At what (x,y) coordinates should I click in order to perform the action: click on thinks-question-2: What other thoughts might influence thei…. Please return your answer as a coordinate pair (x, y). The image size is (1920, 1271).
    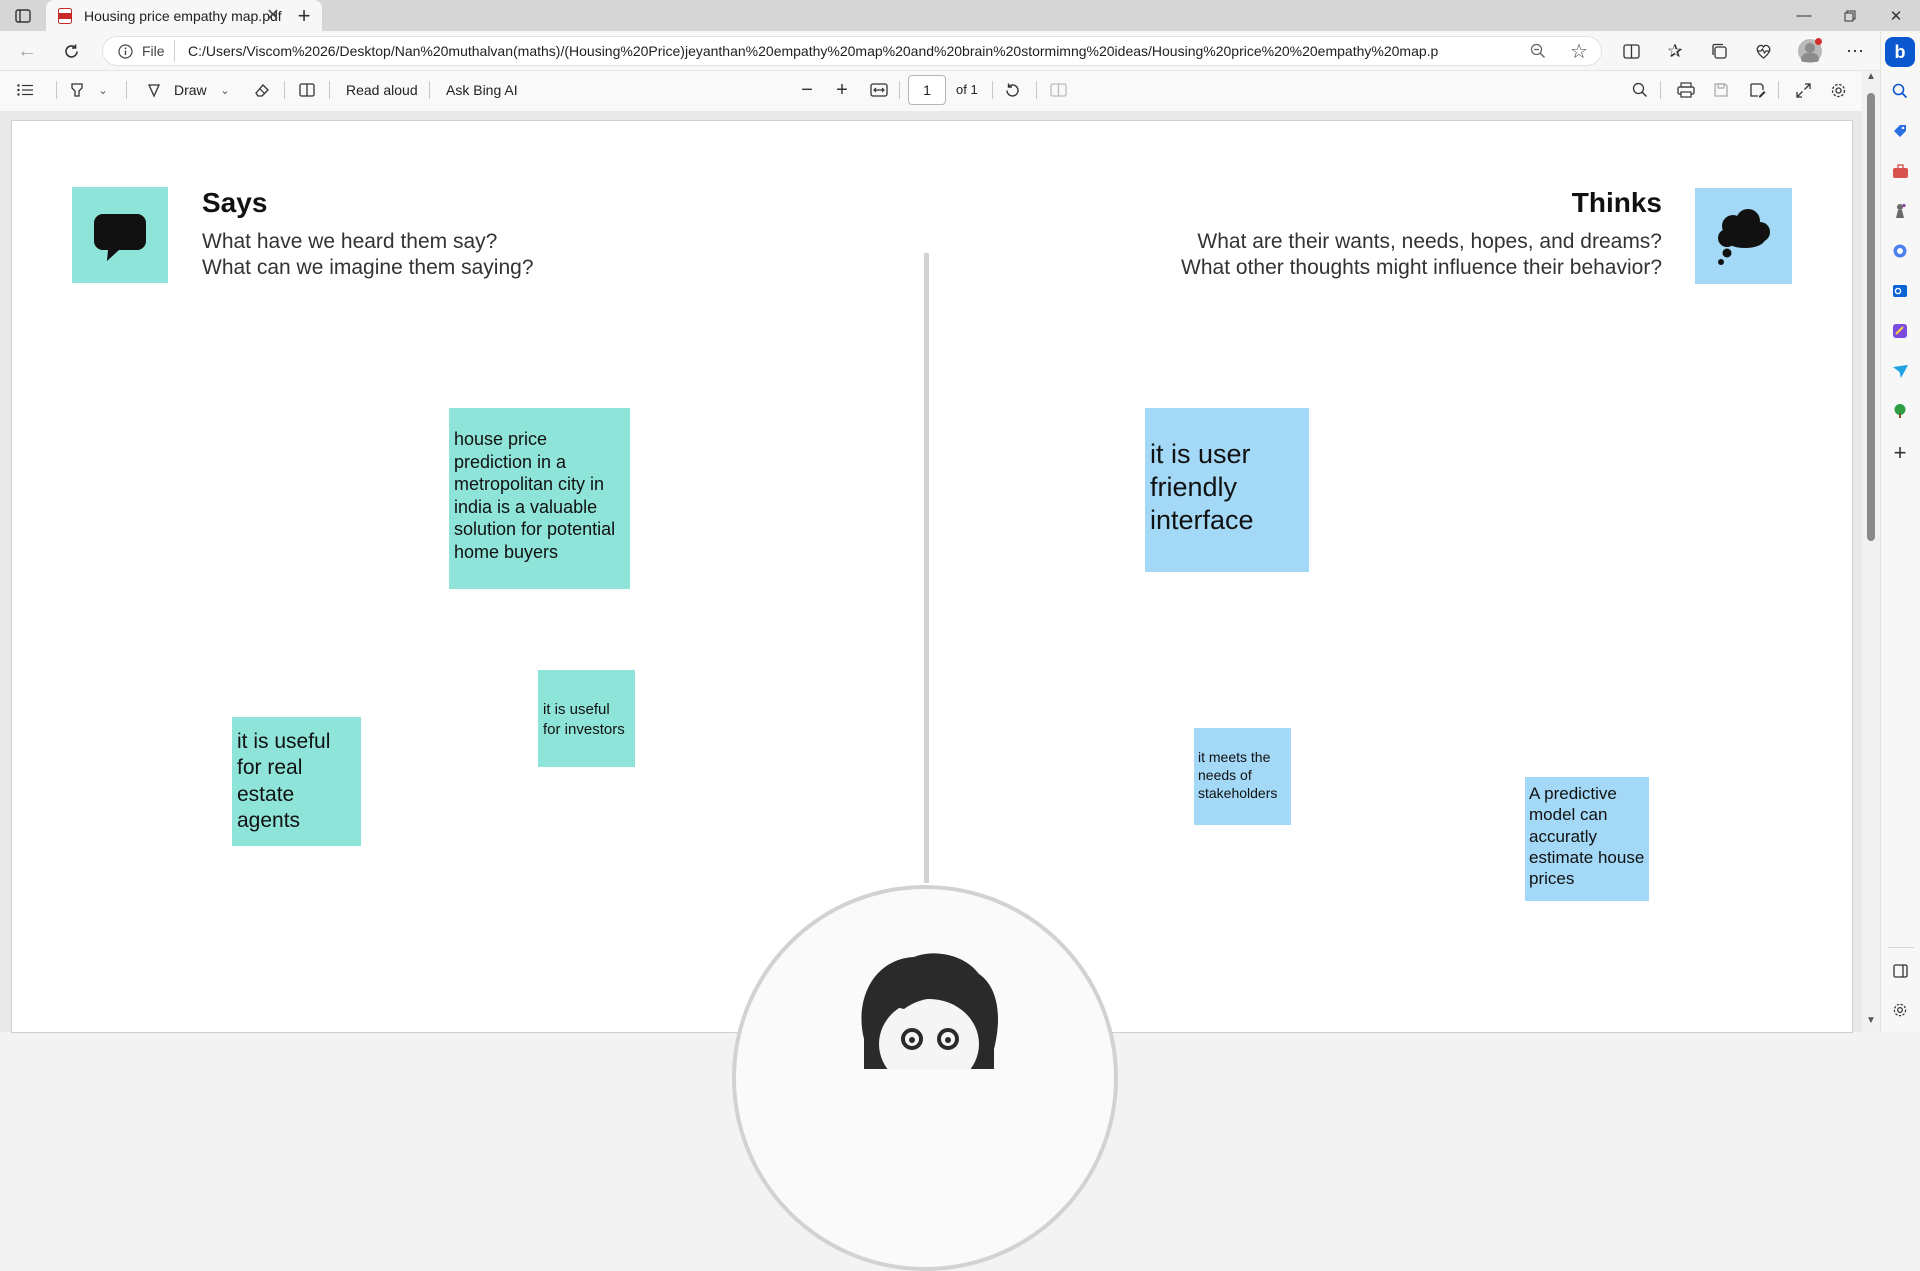
    Looking at the image, I should click on (1421, 267).